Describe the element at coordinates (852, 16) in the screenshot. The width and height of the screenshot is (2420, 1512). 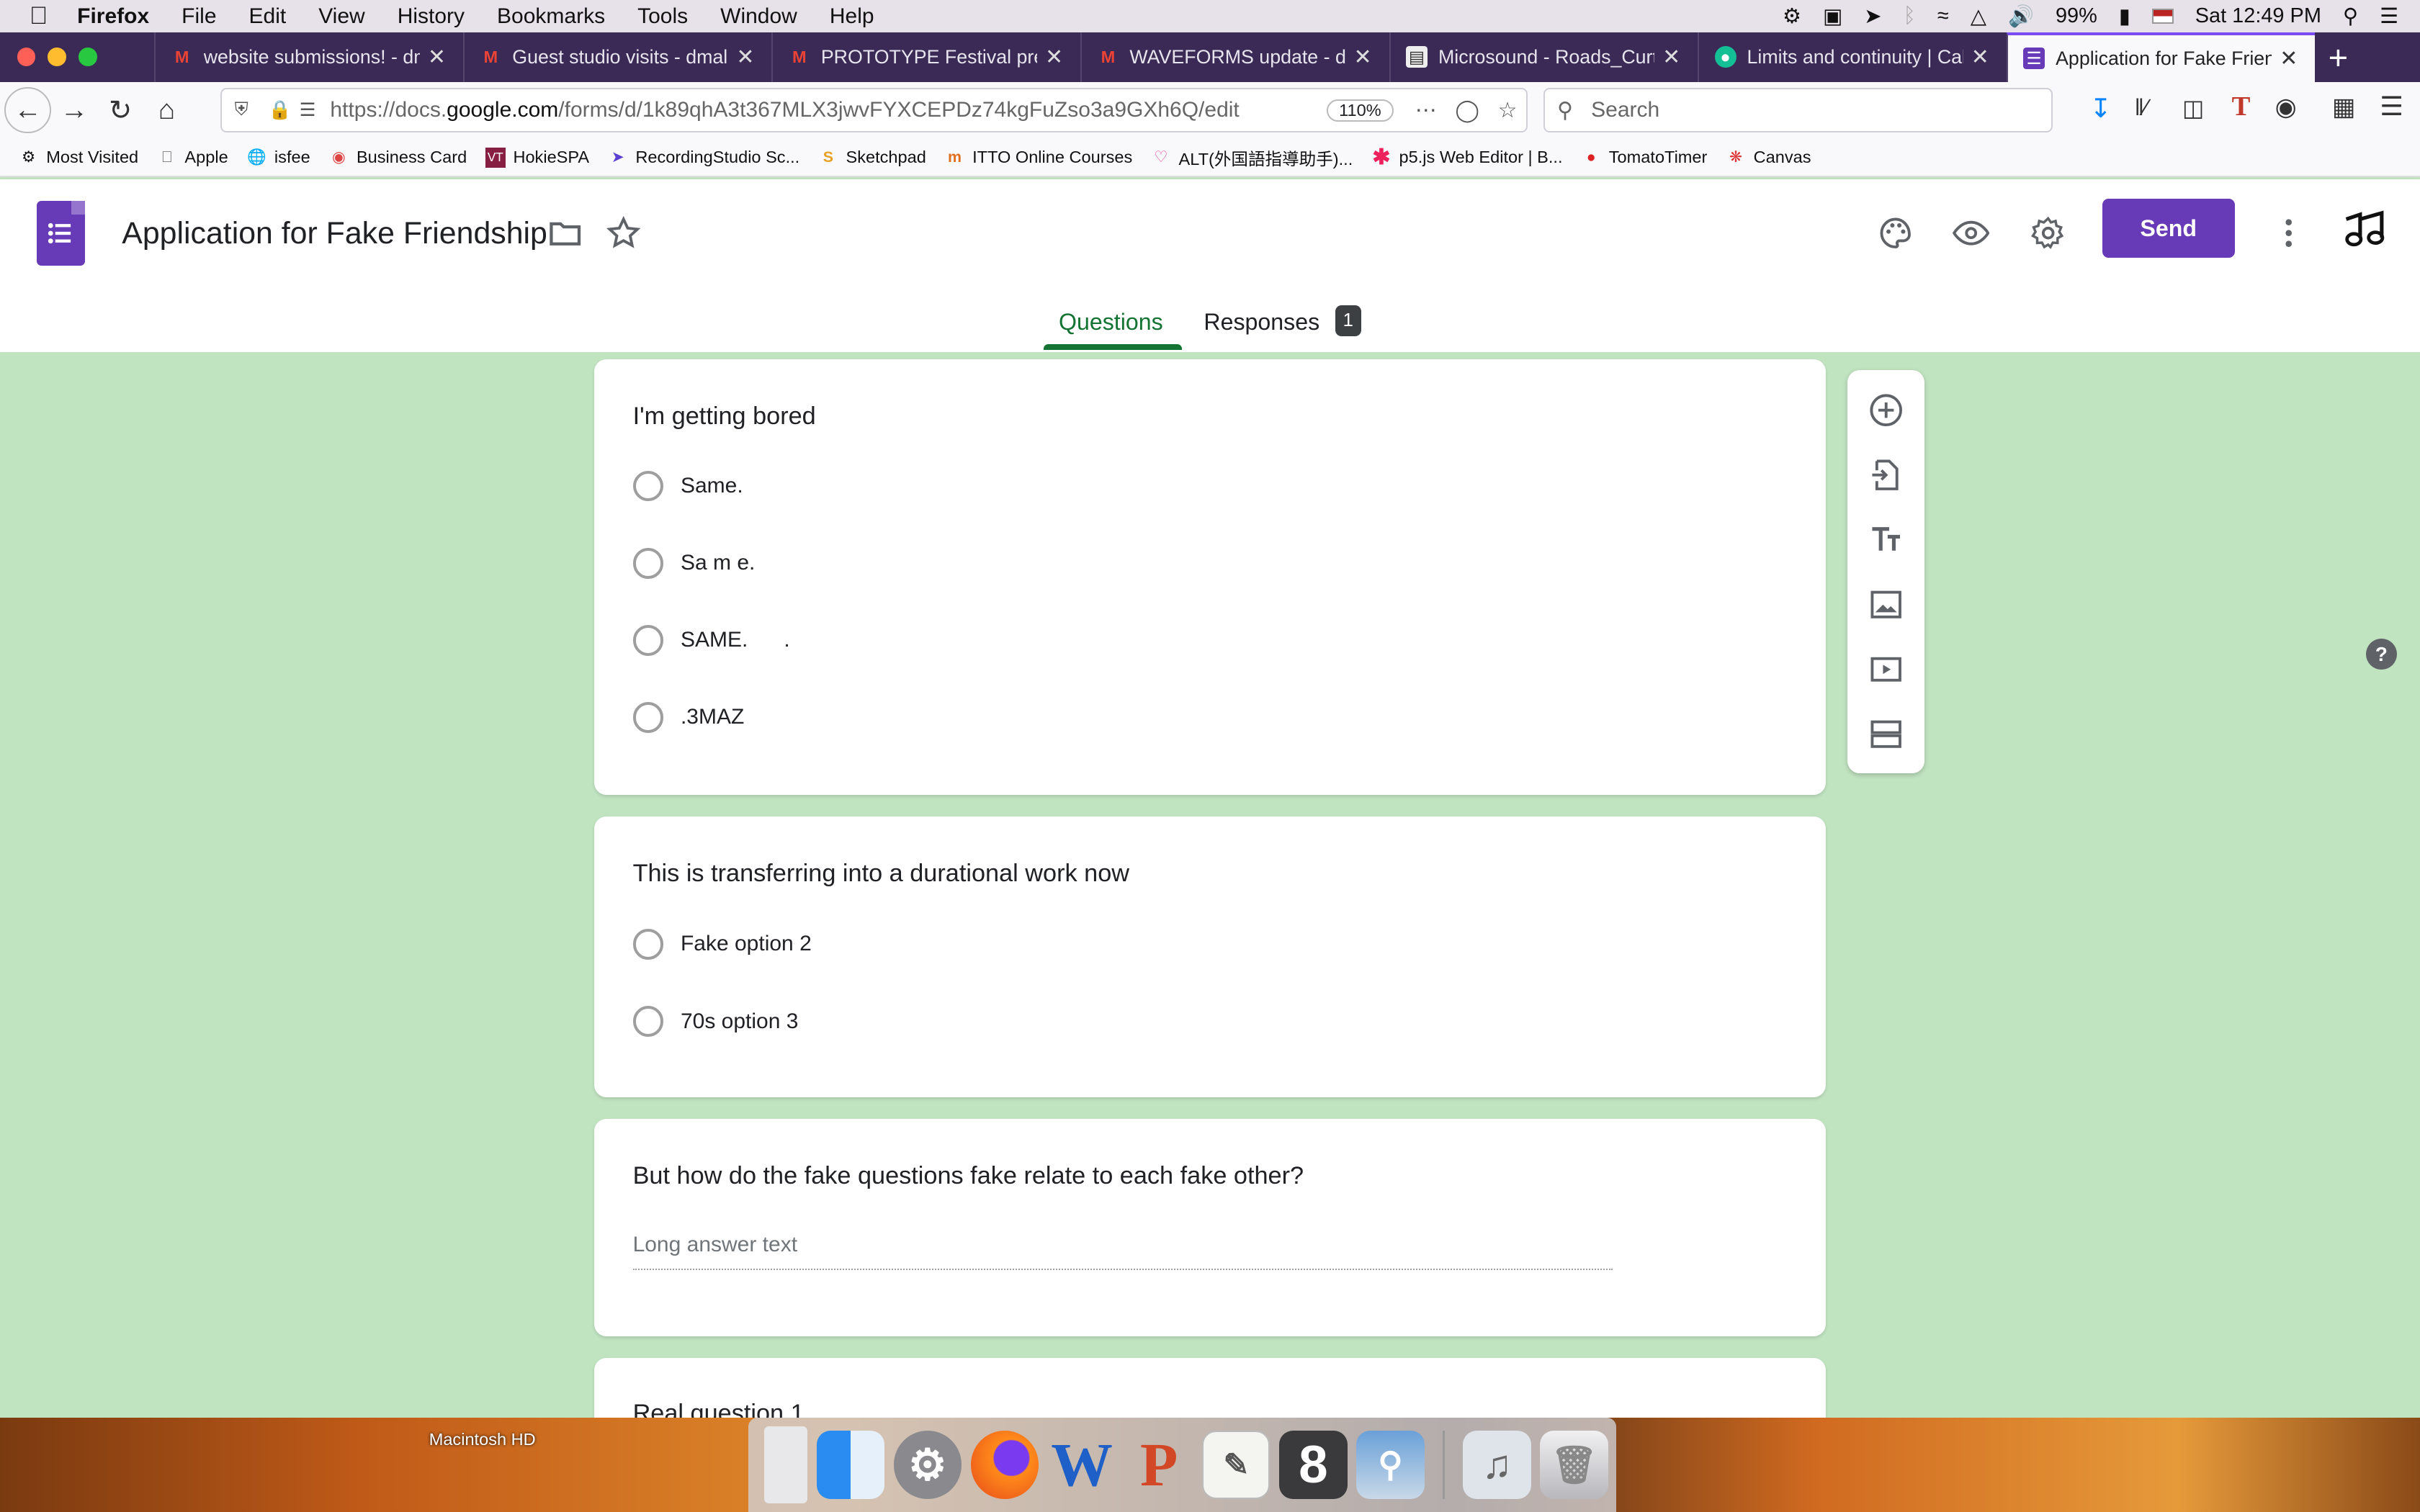
I see `menu-help: Help` at that location.